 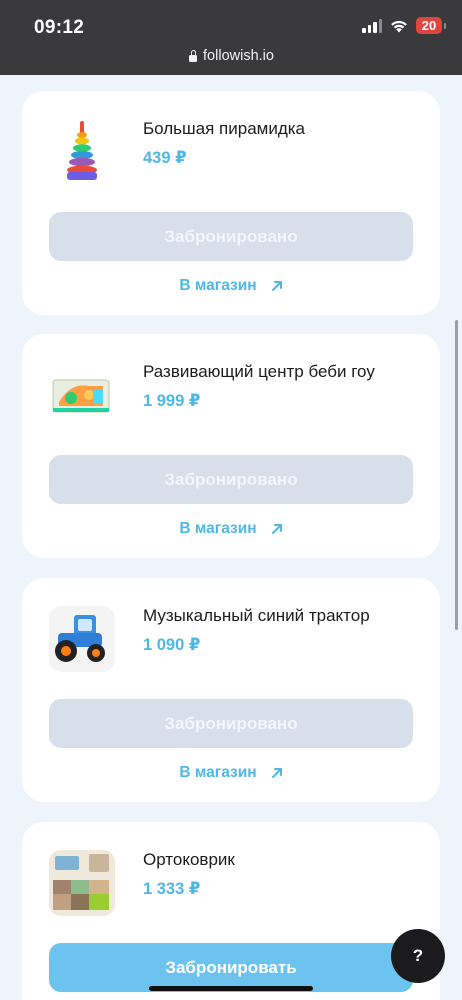 What do you see at coordinates (172, 401) in the screenshot?
I see `item-price: 1 999 ₽` at bounding box center [172, 401].